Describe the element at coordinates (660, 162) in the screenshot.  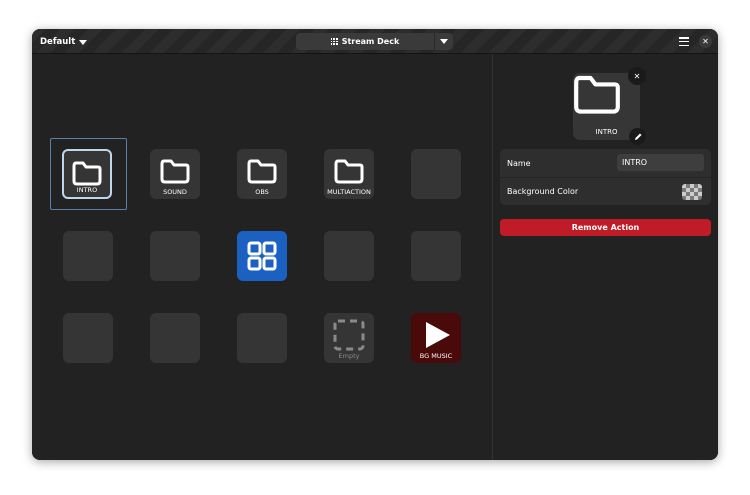
I see `name-input` at that location.